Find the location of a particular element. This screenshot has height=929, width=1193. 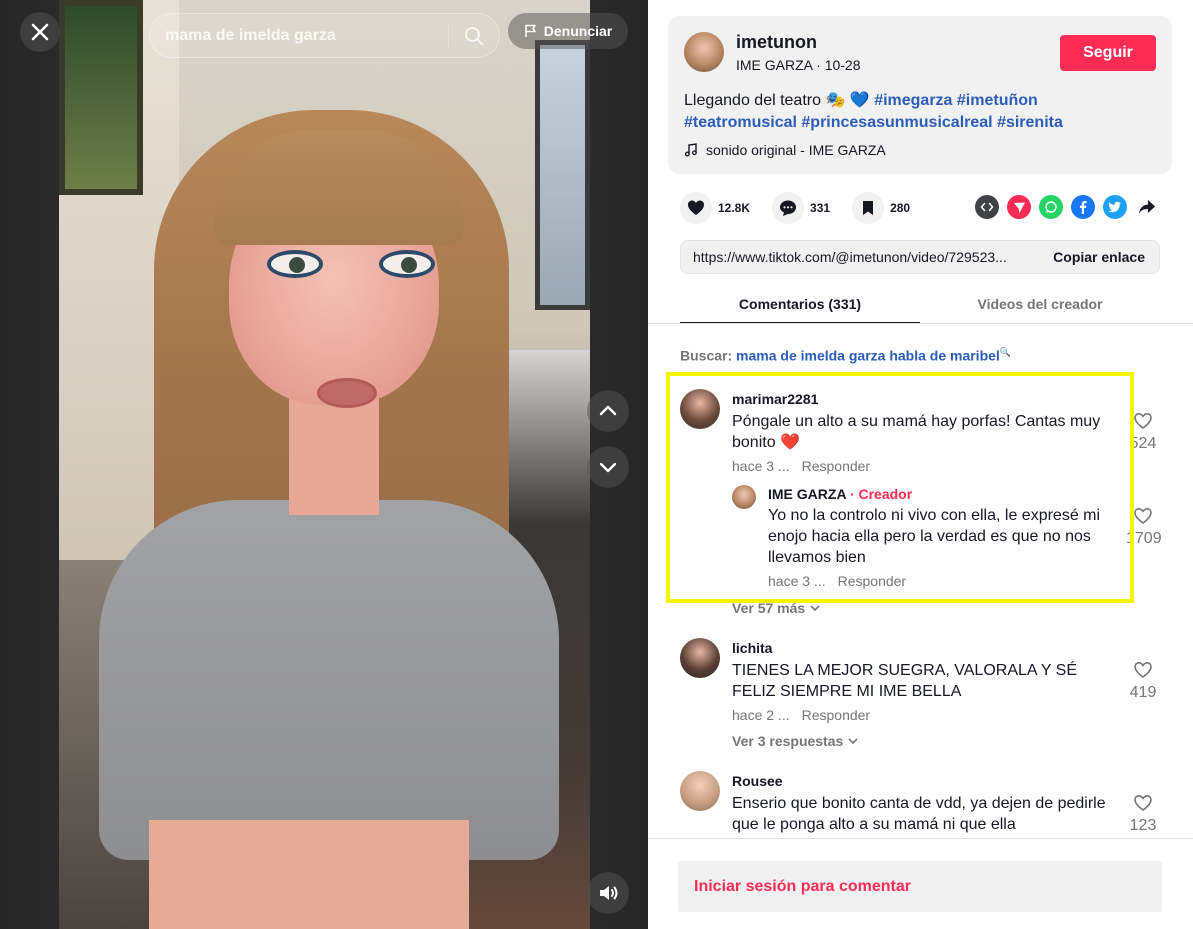

comment-action: 331 is located at coordinates (801, 208).